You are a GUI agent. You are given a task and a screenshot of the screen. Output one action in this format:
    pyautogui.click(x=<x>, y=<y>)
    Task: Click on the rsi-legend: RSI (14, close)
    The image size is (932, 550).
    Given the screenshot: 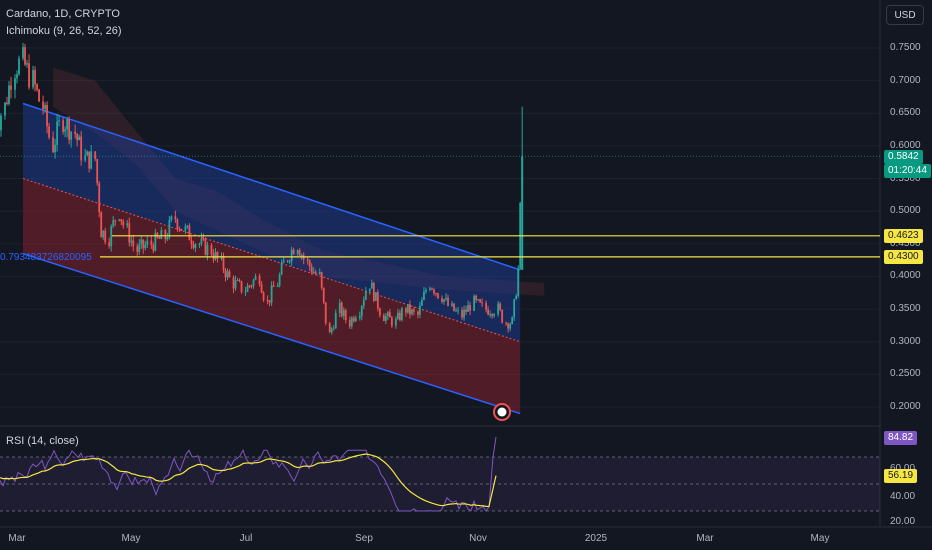 What is the action you would take?
    pyautogui.click(x=42, y=441)
    